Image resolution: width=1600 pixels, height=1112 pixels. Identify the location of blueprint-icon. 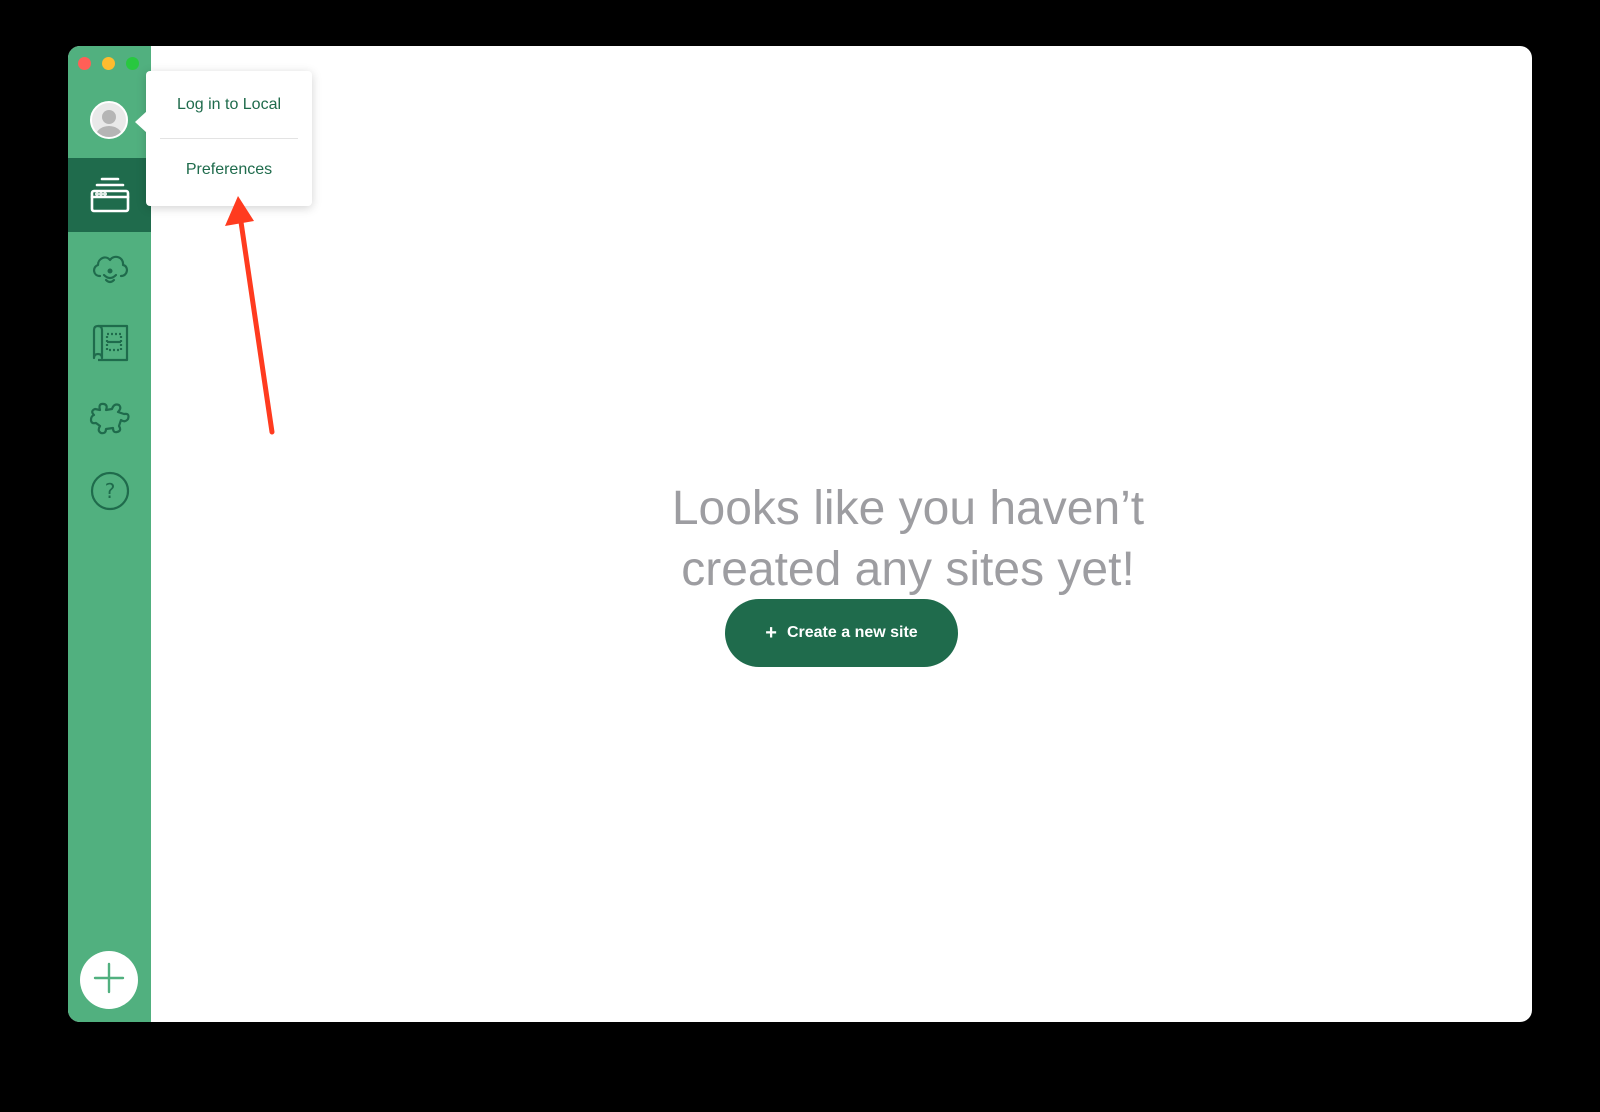
(110, 343).